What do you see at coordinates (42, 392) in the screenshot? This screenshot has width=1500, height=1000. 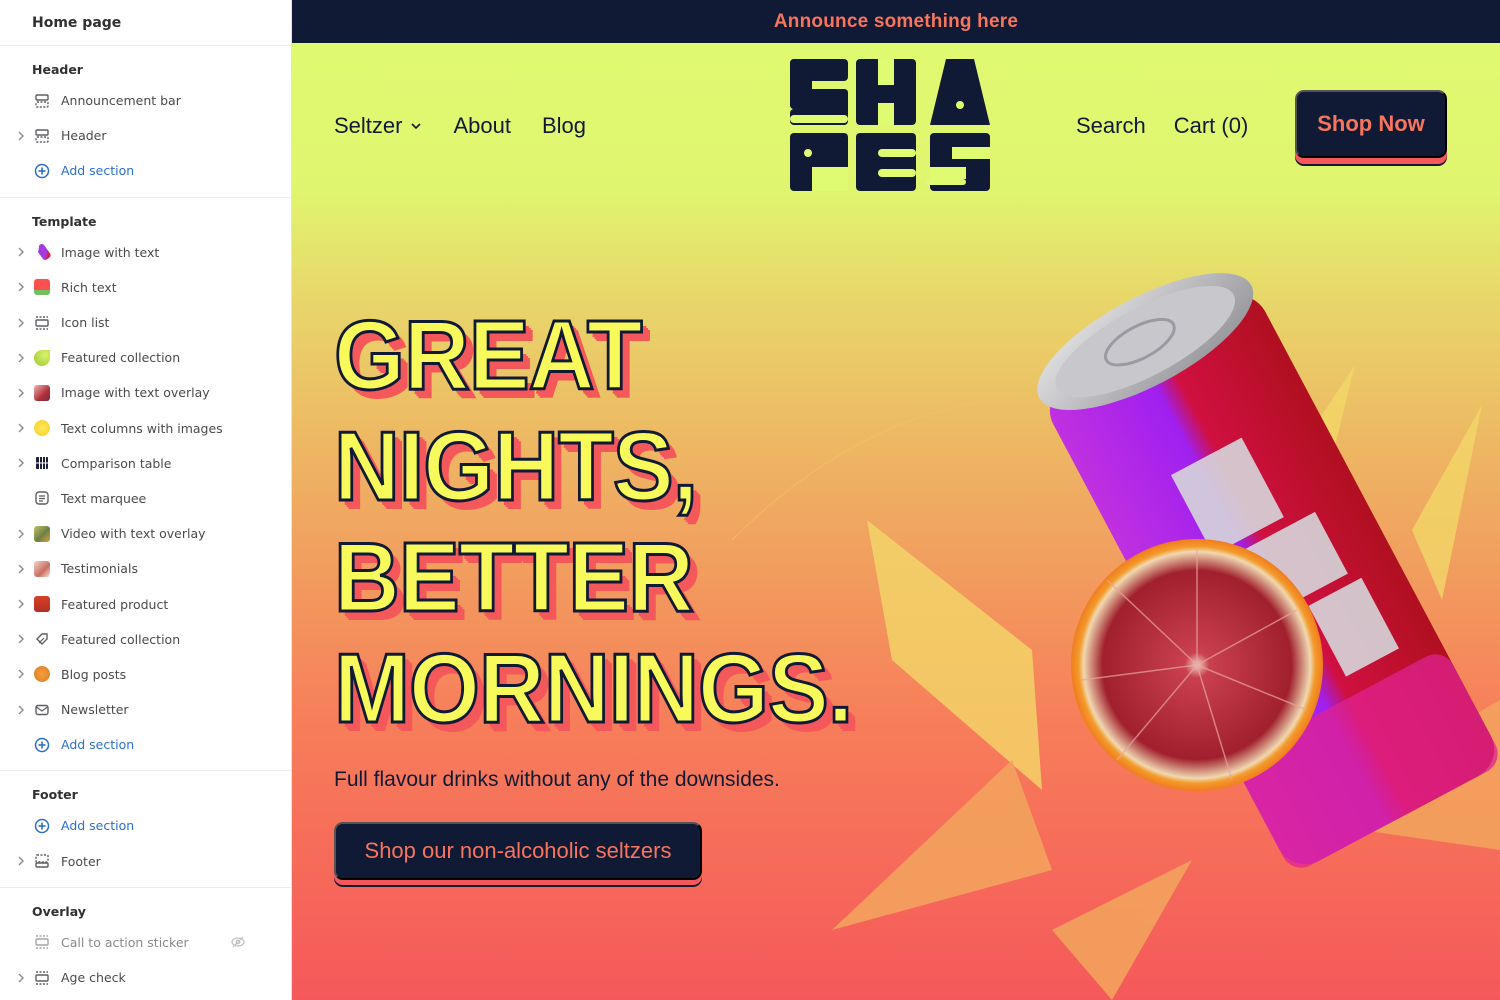 I see `photo-thumbnail-icon` at bounding box center [42, 392].